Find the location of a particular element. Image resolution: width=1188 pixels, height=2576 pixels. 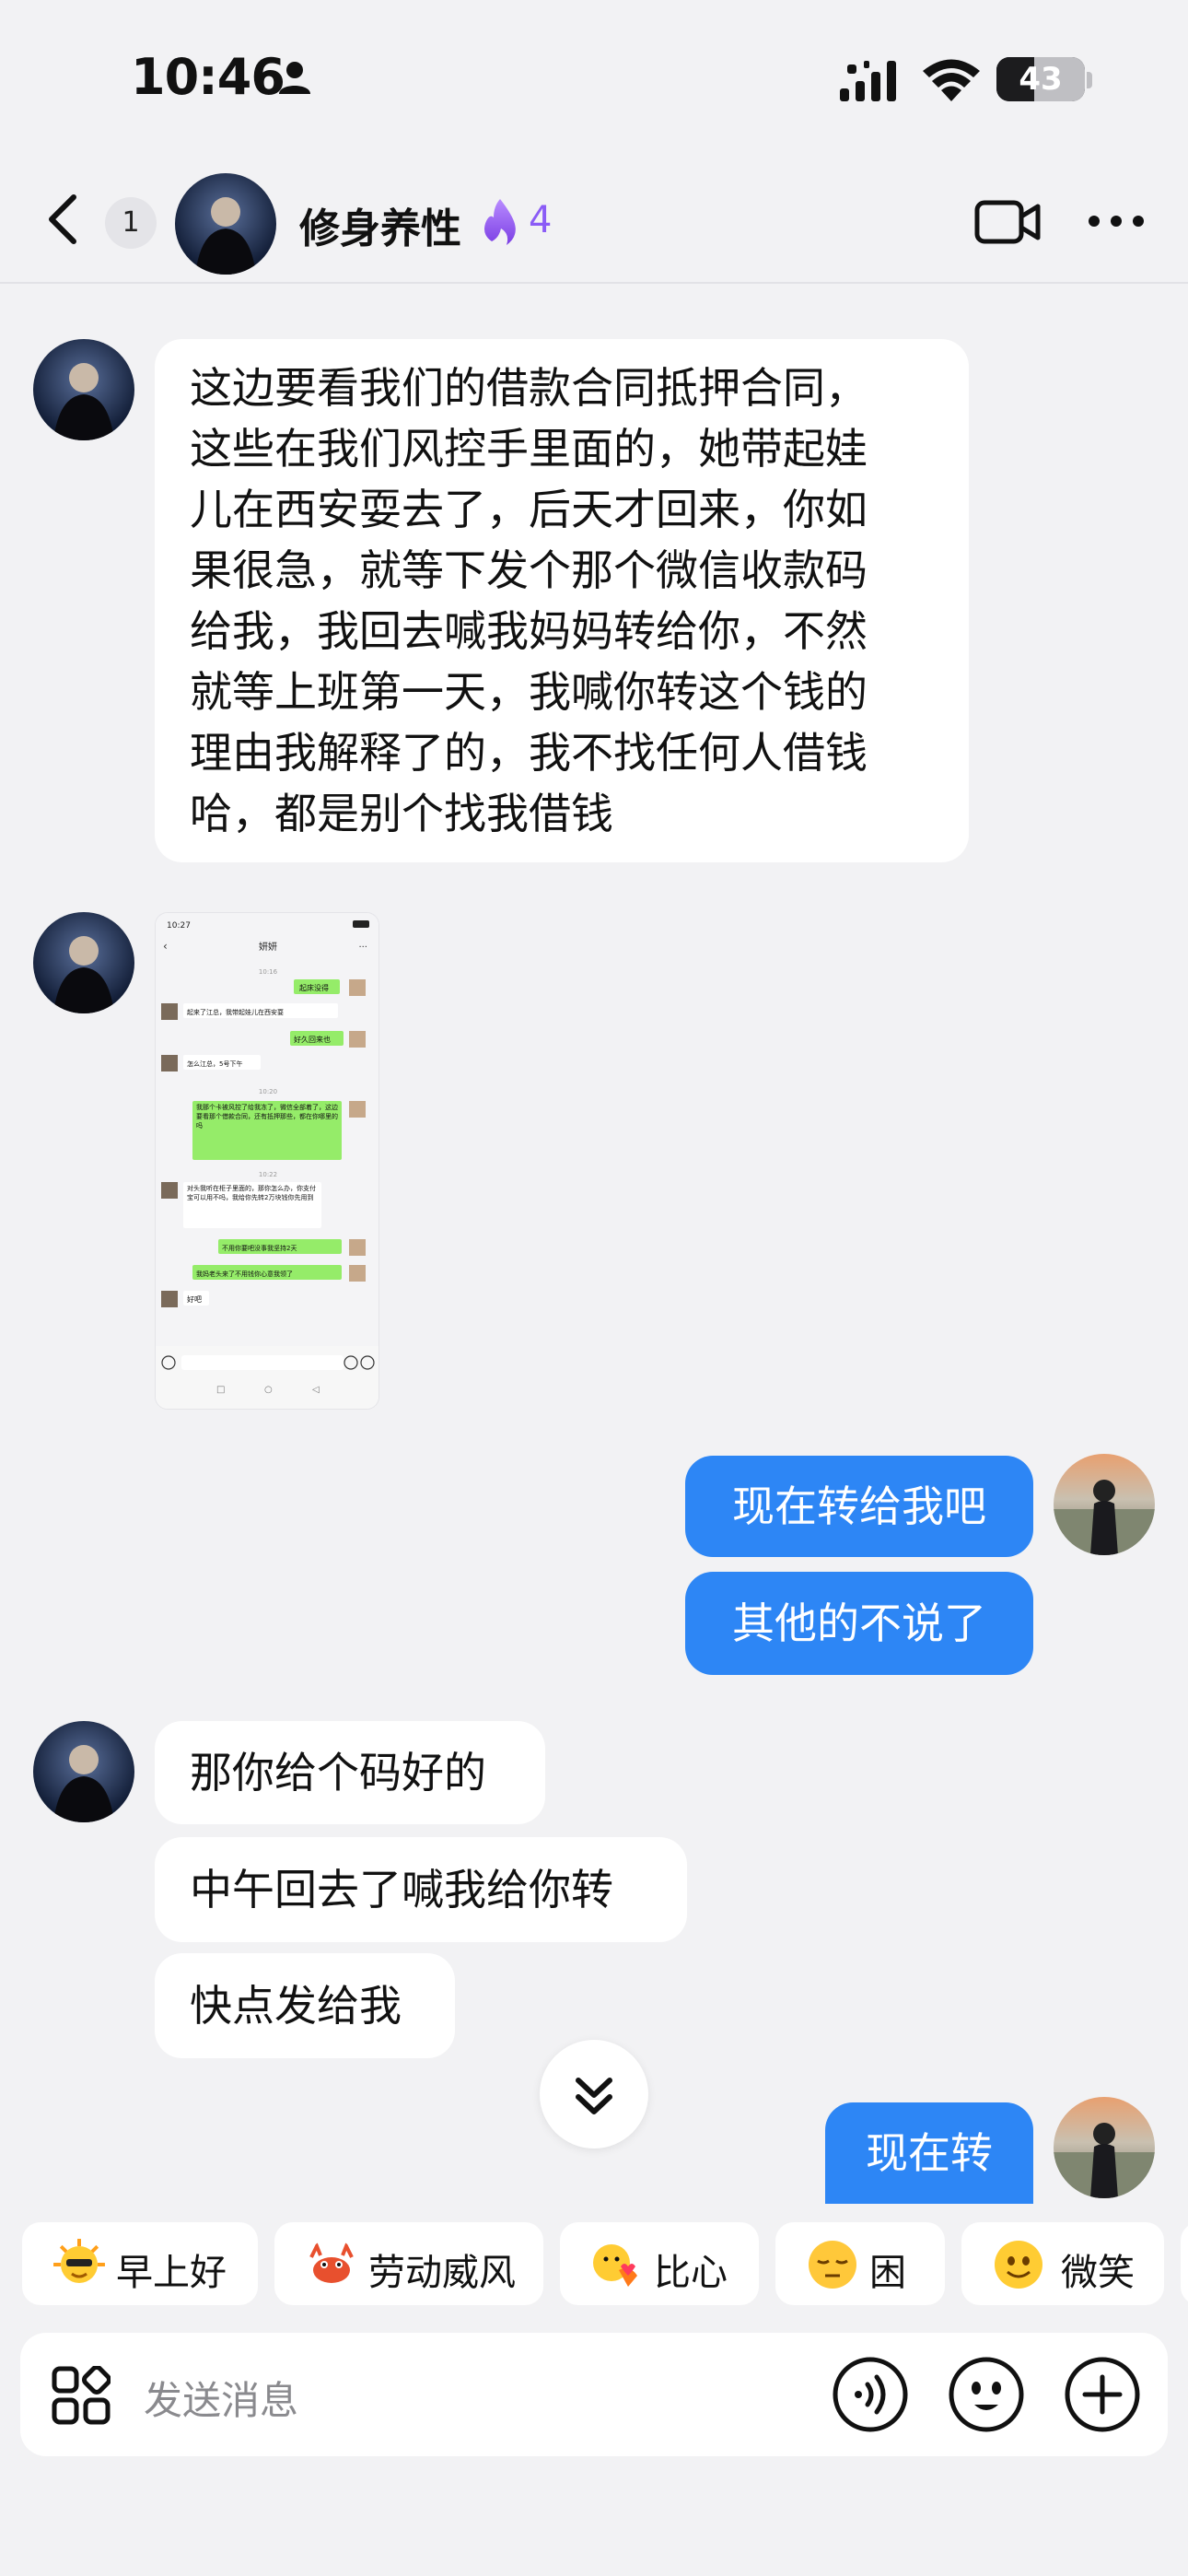

quick-reply-label: 困 is located at coordinates (887, 2273).